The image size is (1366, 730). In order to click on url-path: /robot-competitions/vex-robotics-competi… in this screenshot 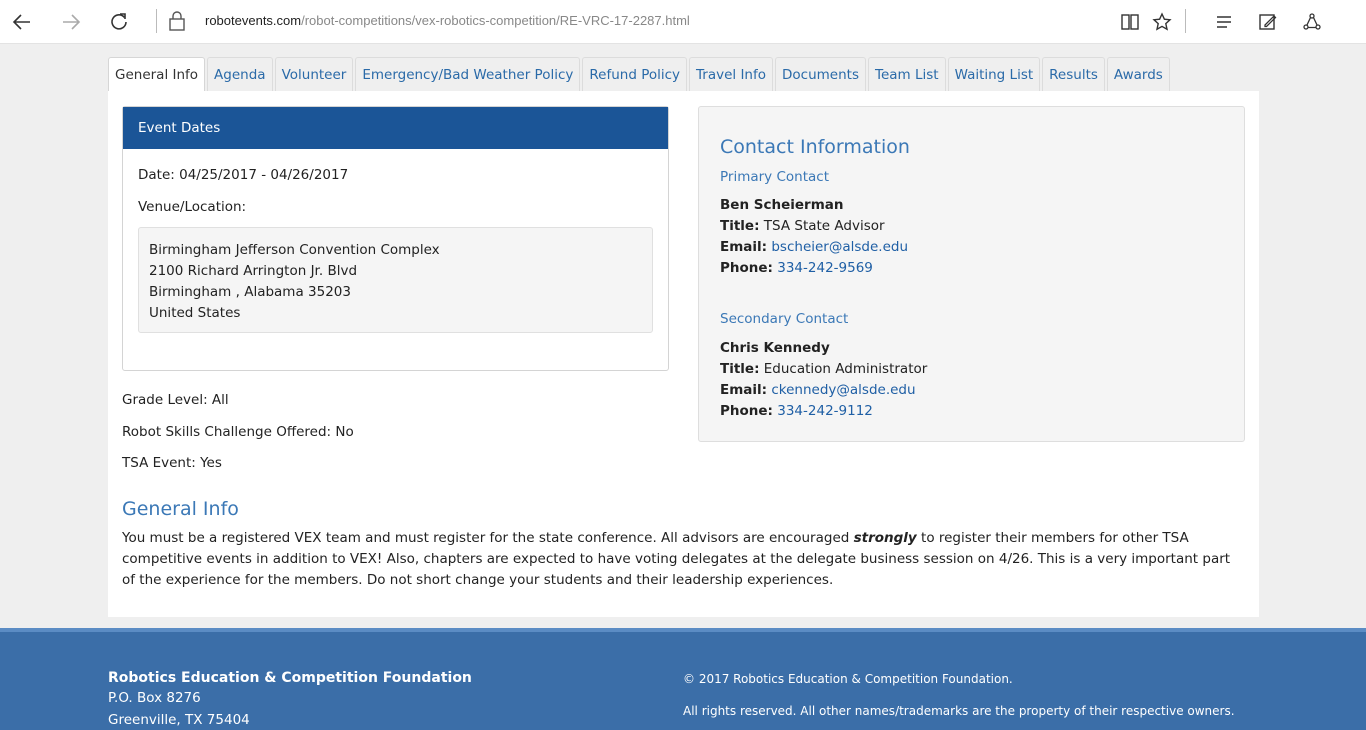, I will do `click(495, 20)`.